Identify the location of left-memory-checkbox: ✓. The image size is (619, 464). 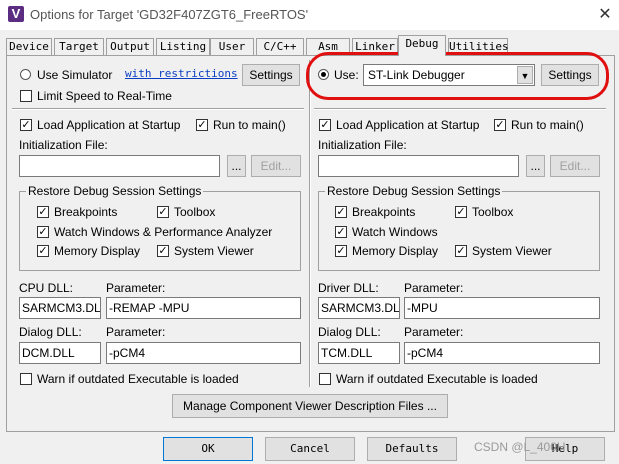
(43, 251).